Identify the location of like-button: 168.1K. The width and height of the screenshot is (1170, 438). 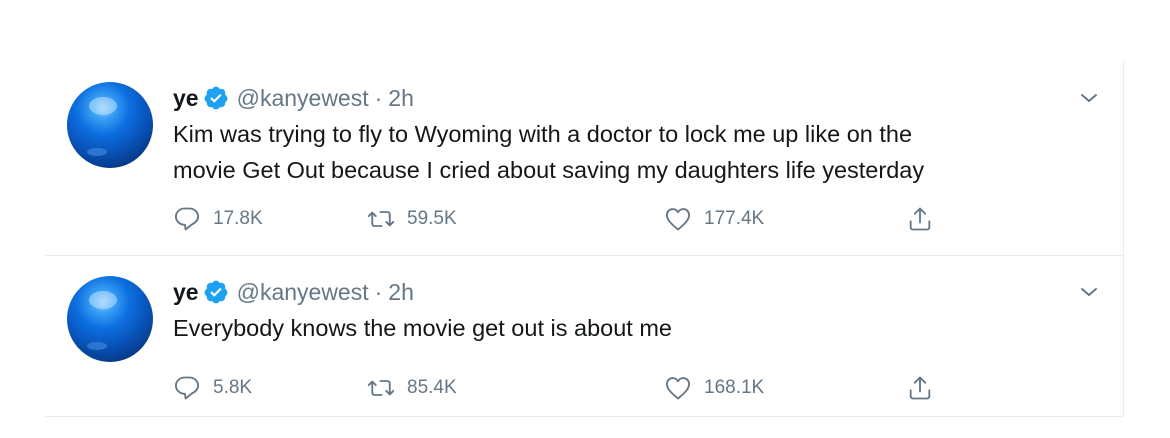
(714, 388).